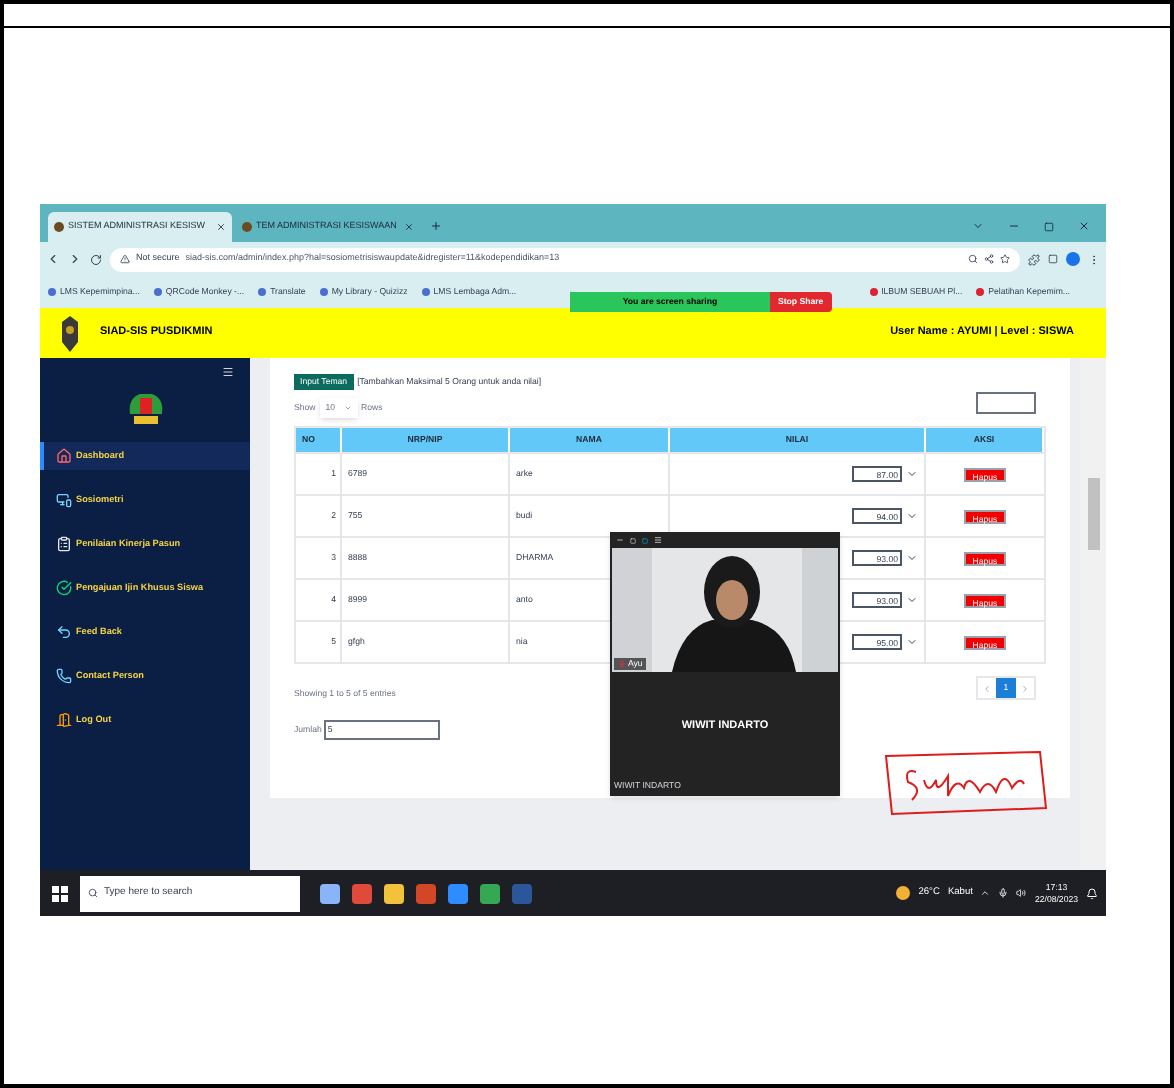  What do you see at coordinates (75, 259) in the screenshot?
I see `forward-icon` at bounding box center [75, 259].